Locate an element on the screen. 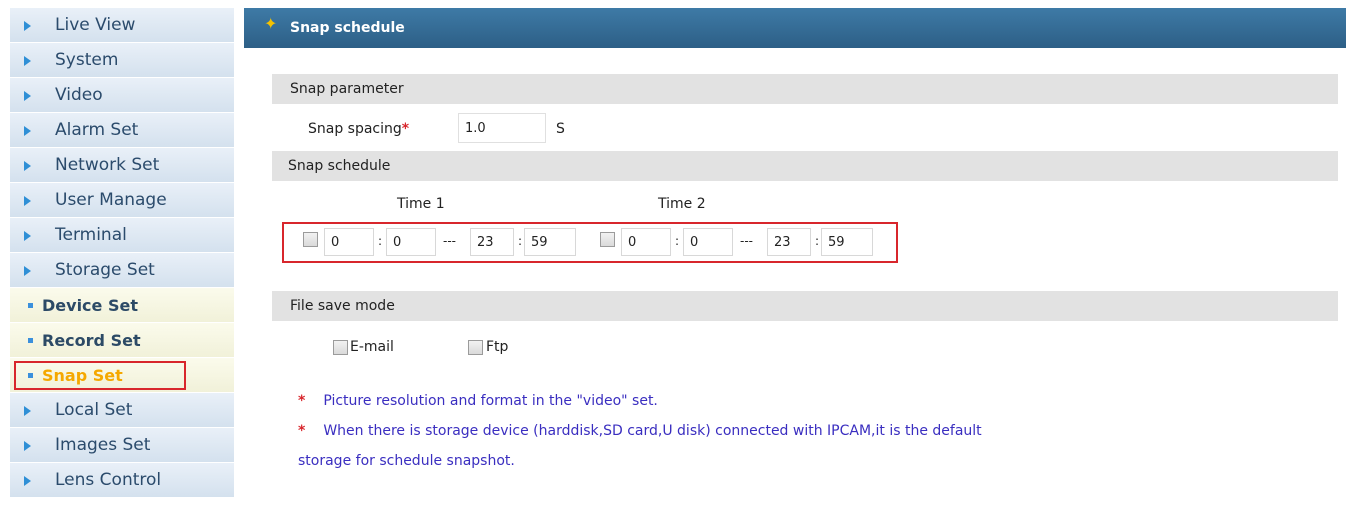 The image size is (1346, 515). sidebar-item-label: Storage Set is located at coordinates (105, 270).